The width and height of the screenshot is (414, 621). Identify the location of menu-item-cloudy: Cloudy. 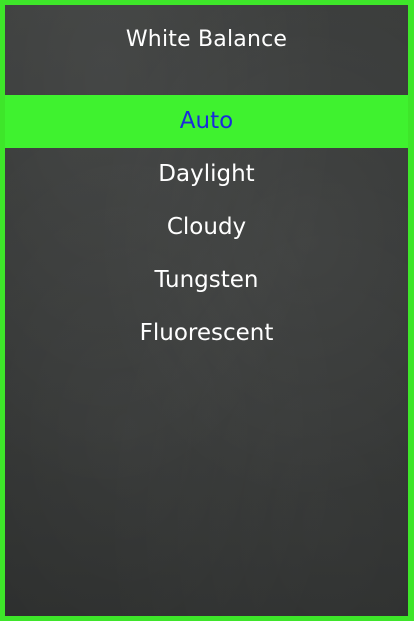
(206, 227).